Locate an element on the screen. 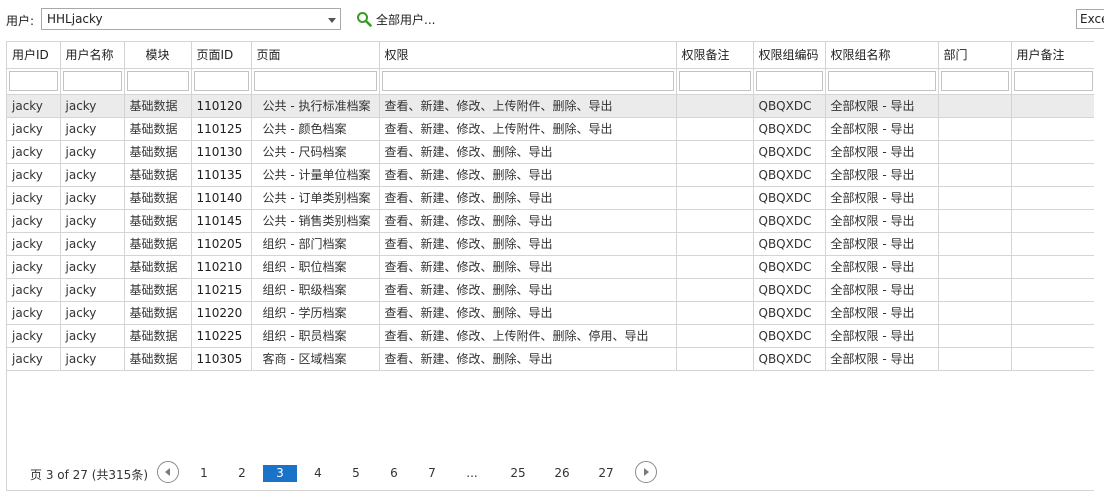 The height and width of the screenshot is (499, 1104). cell-page-id: 110140 is located at coordinates (221, 198).